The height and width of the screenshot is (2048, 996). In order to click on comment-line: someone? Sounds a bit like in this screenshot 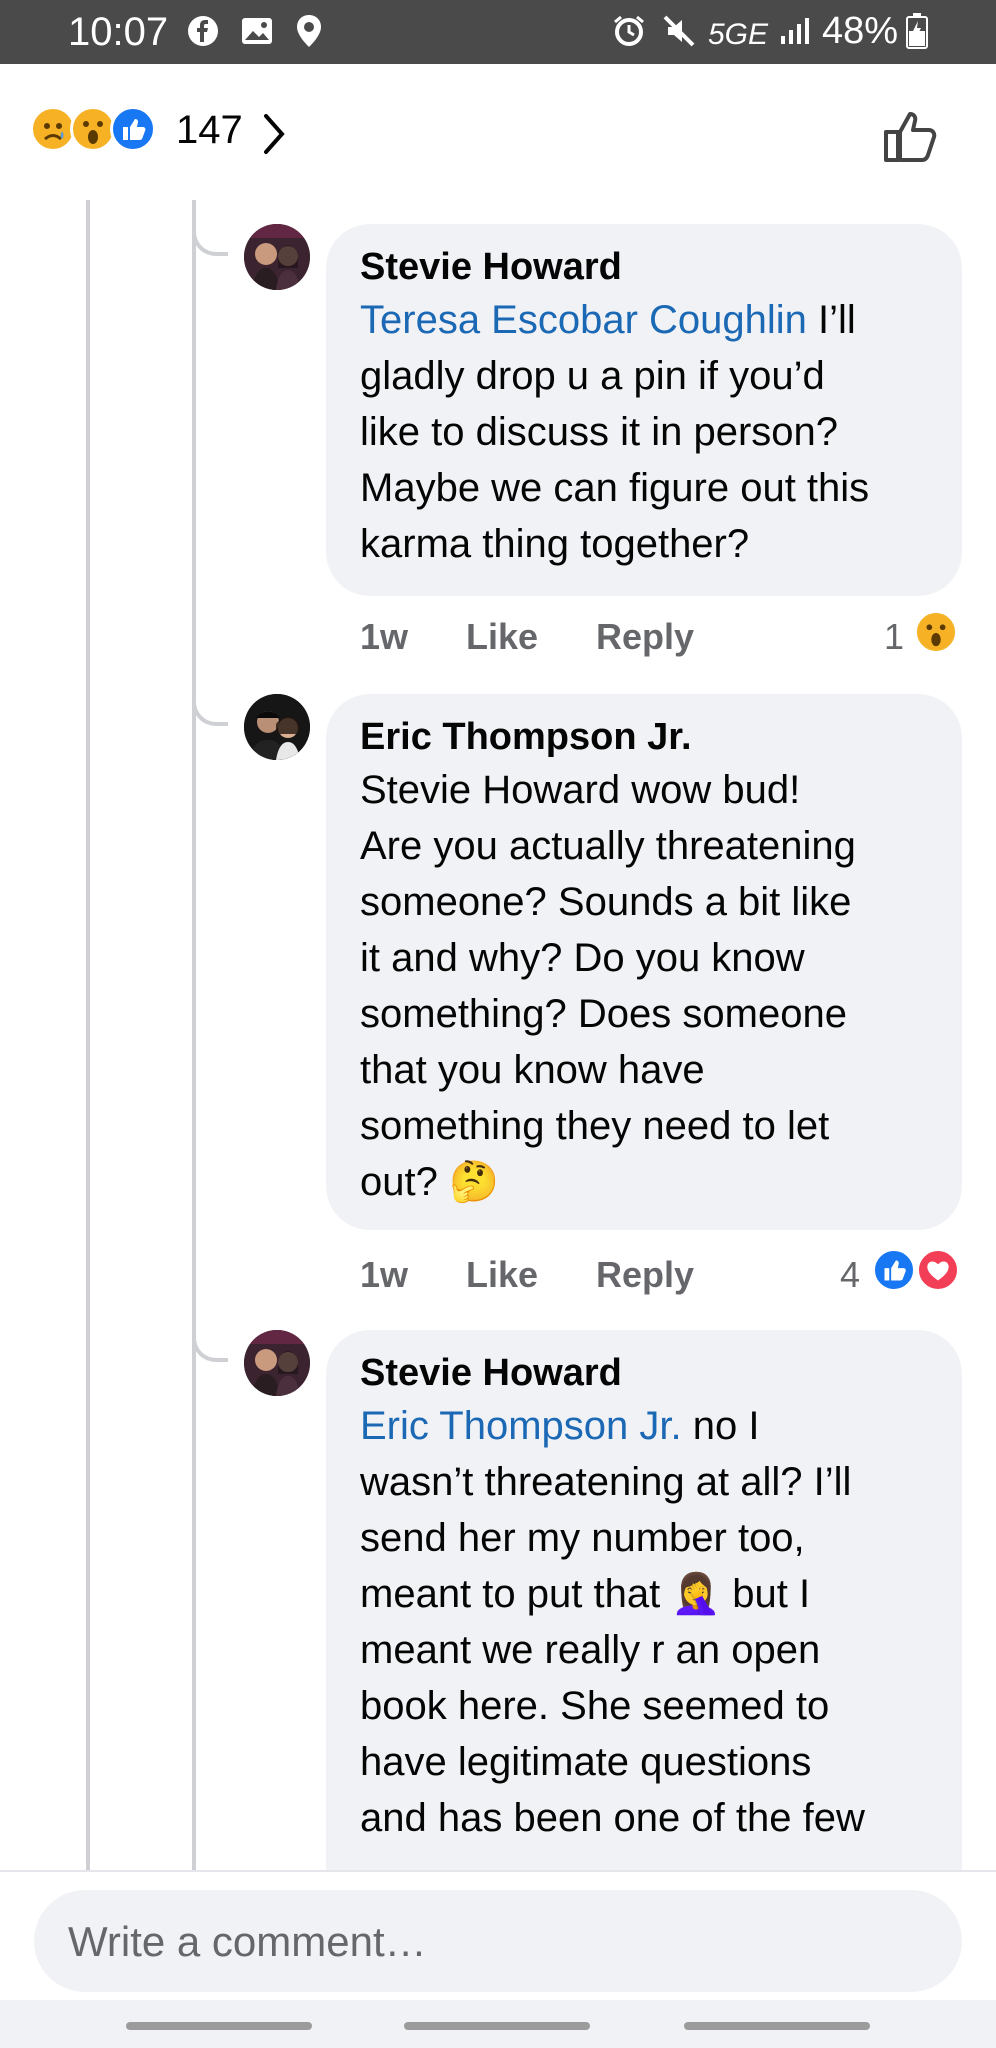, I will do `click(606, 902)`.